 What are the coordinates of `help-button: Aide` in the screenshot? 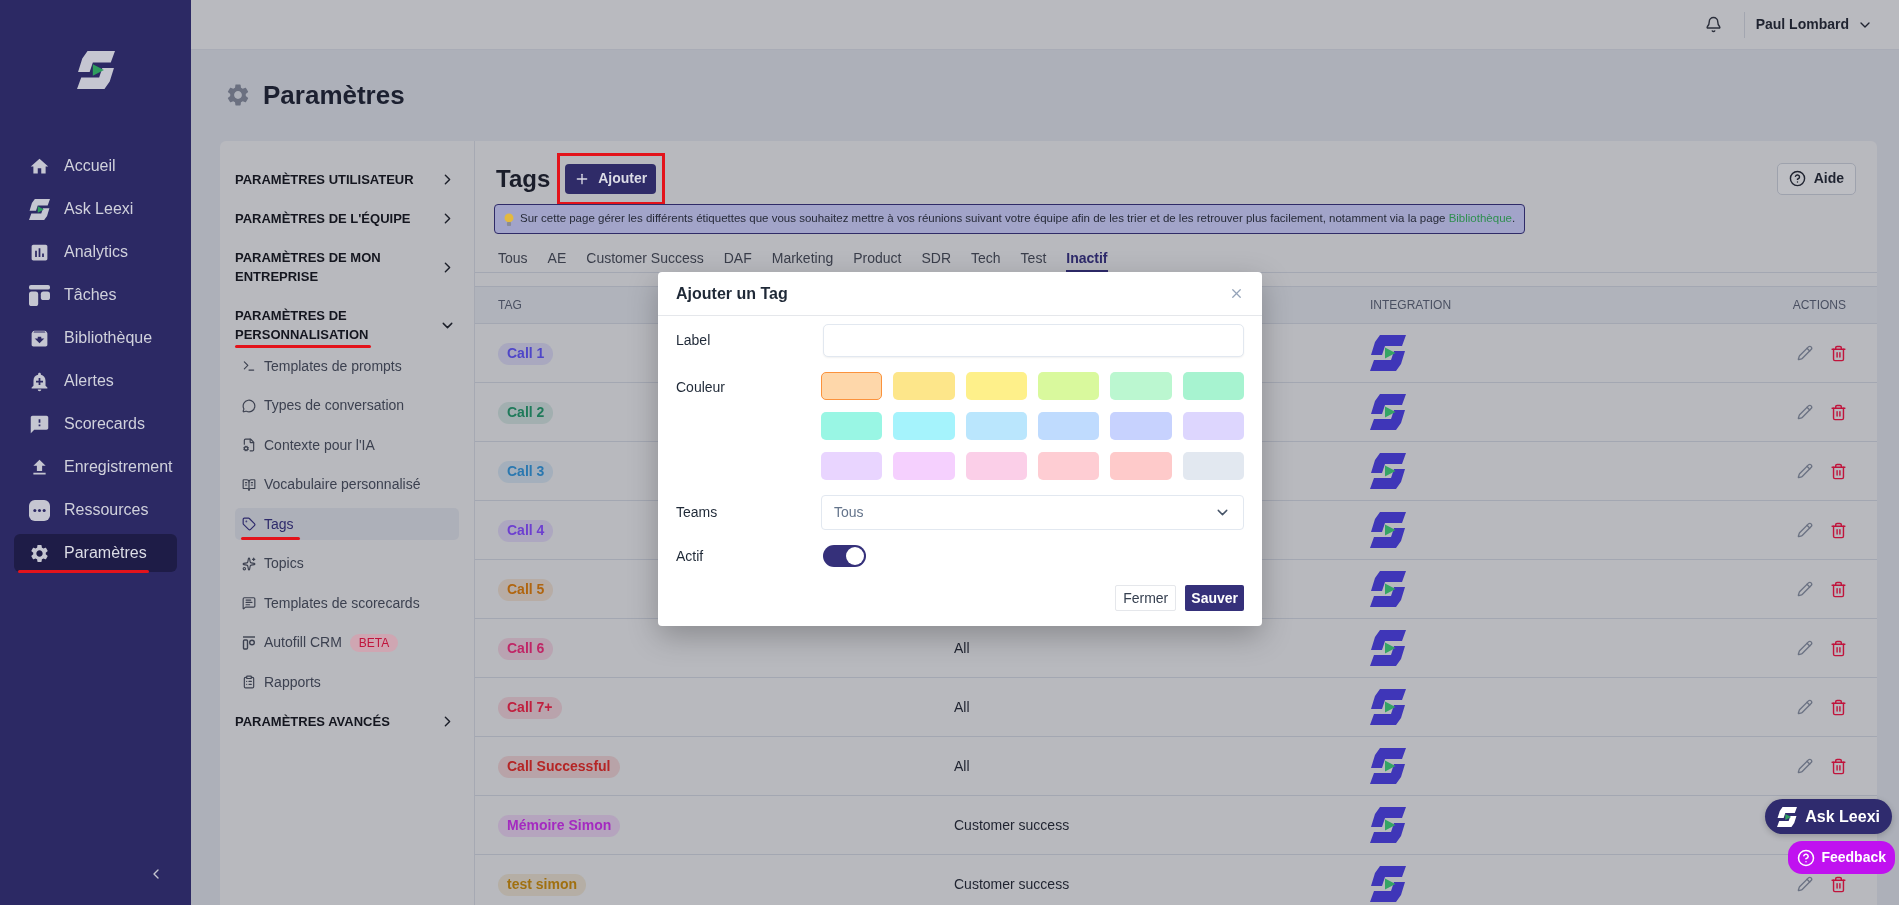 It's located at (1816, 178).